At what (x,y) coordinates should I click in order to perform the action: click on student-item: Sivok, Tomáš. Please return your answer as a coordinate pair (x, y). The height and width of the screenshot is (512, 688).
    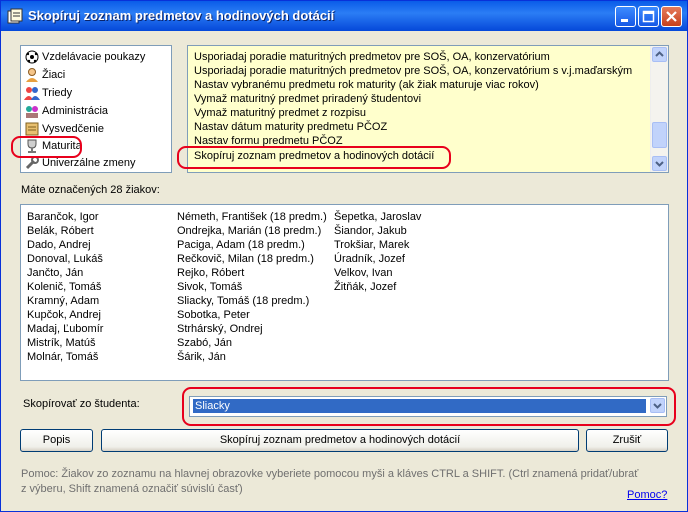
    Looking at the image, I should click on (209, 287).